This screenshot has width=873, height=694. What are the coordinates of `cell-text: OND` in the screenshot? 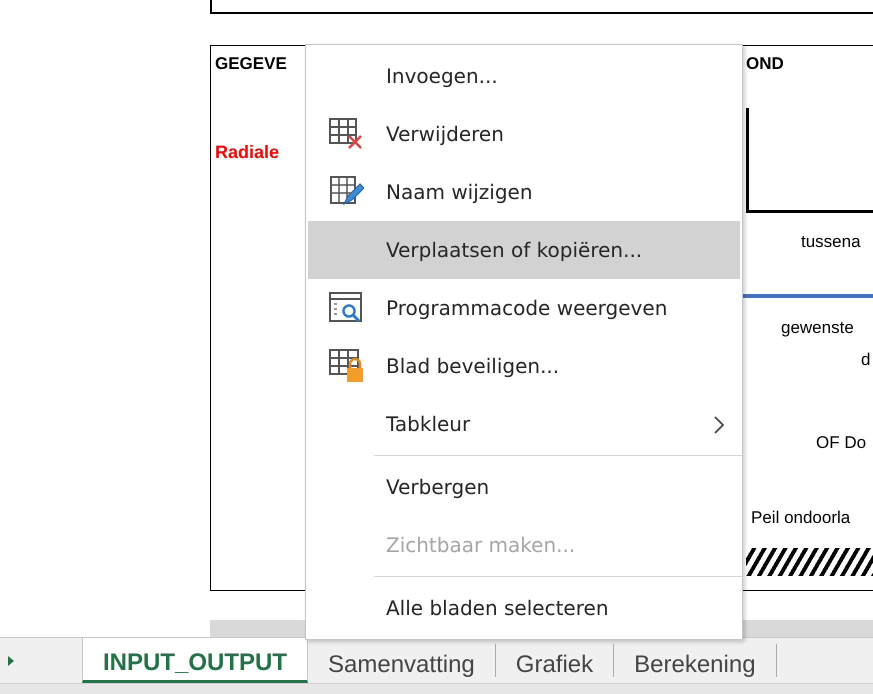 It's located at (765, 64).